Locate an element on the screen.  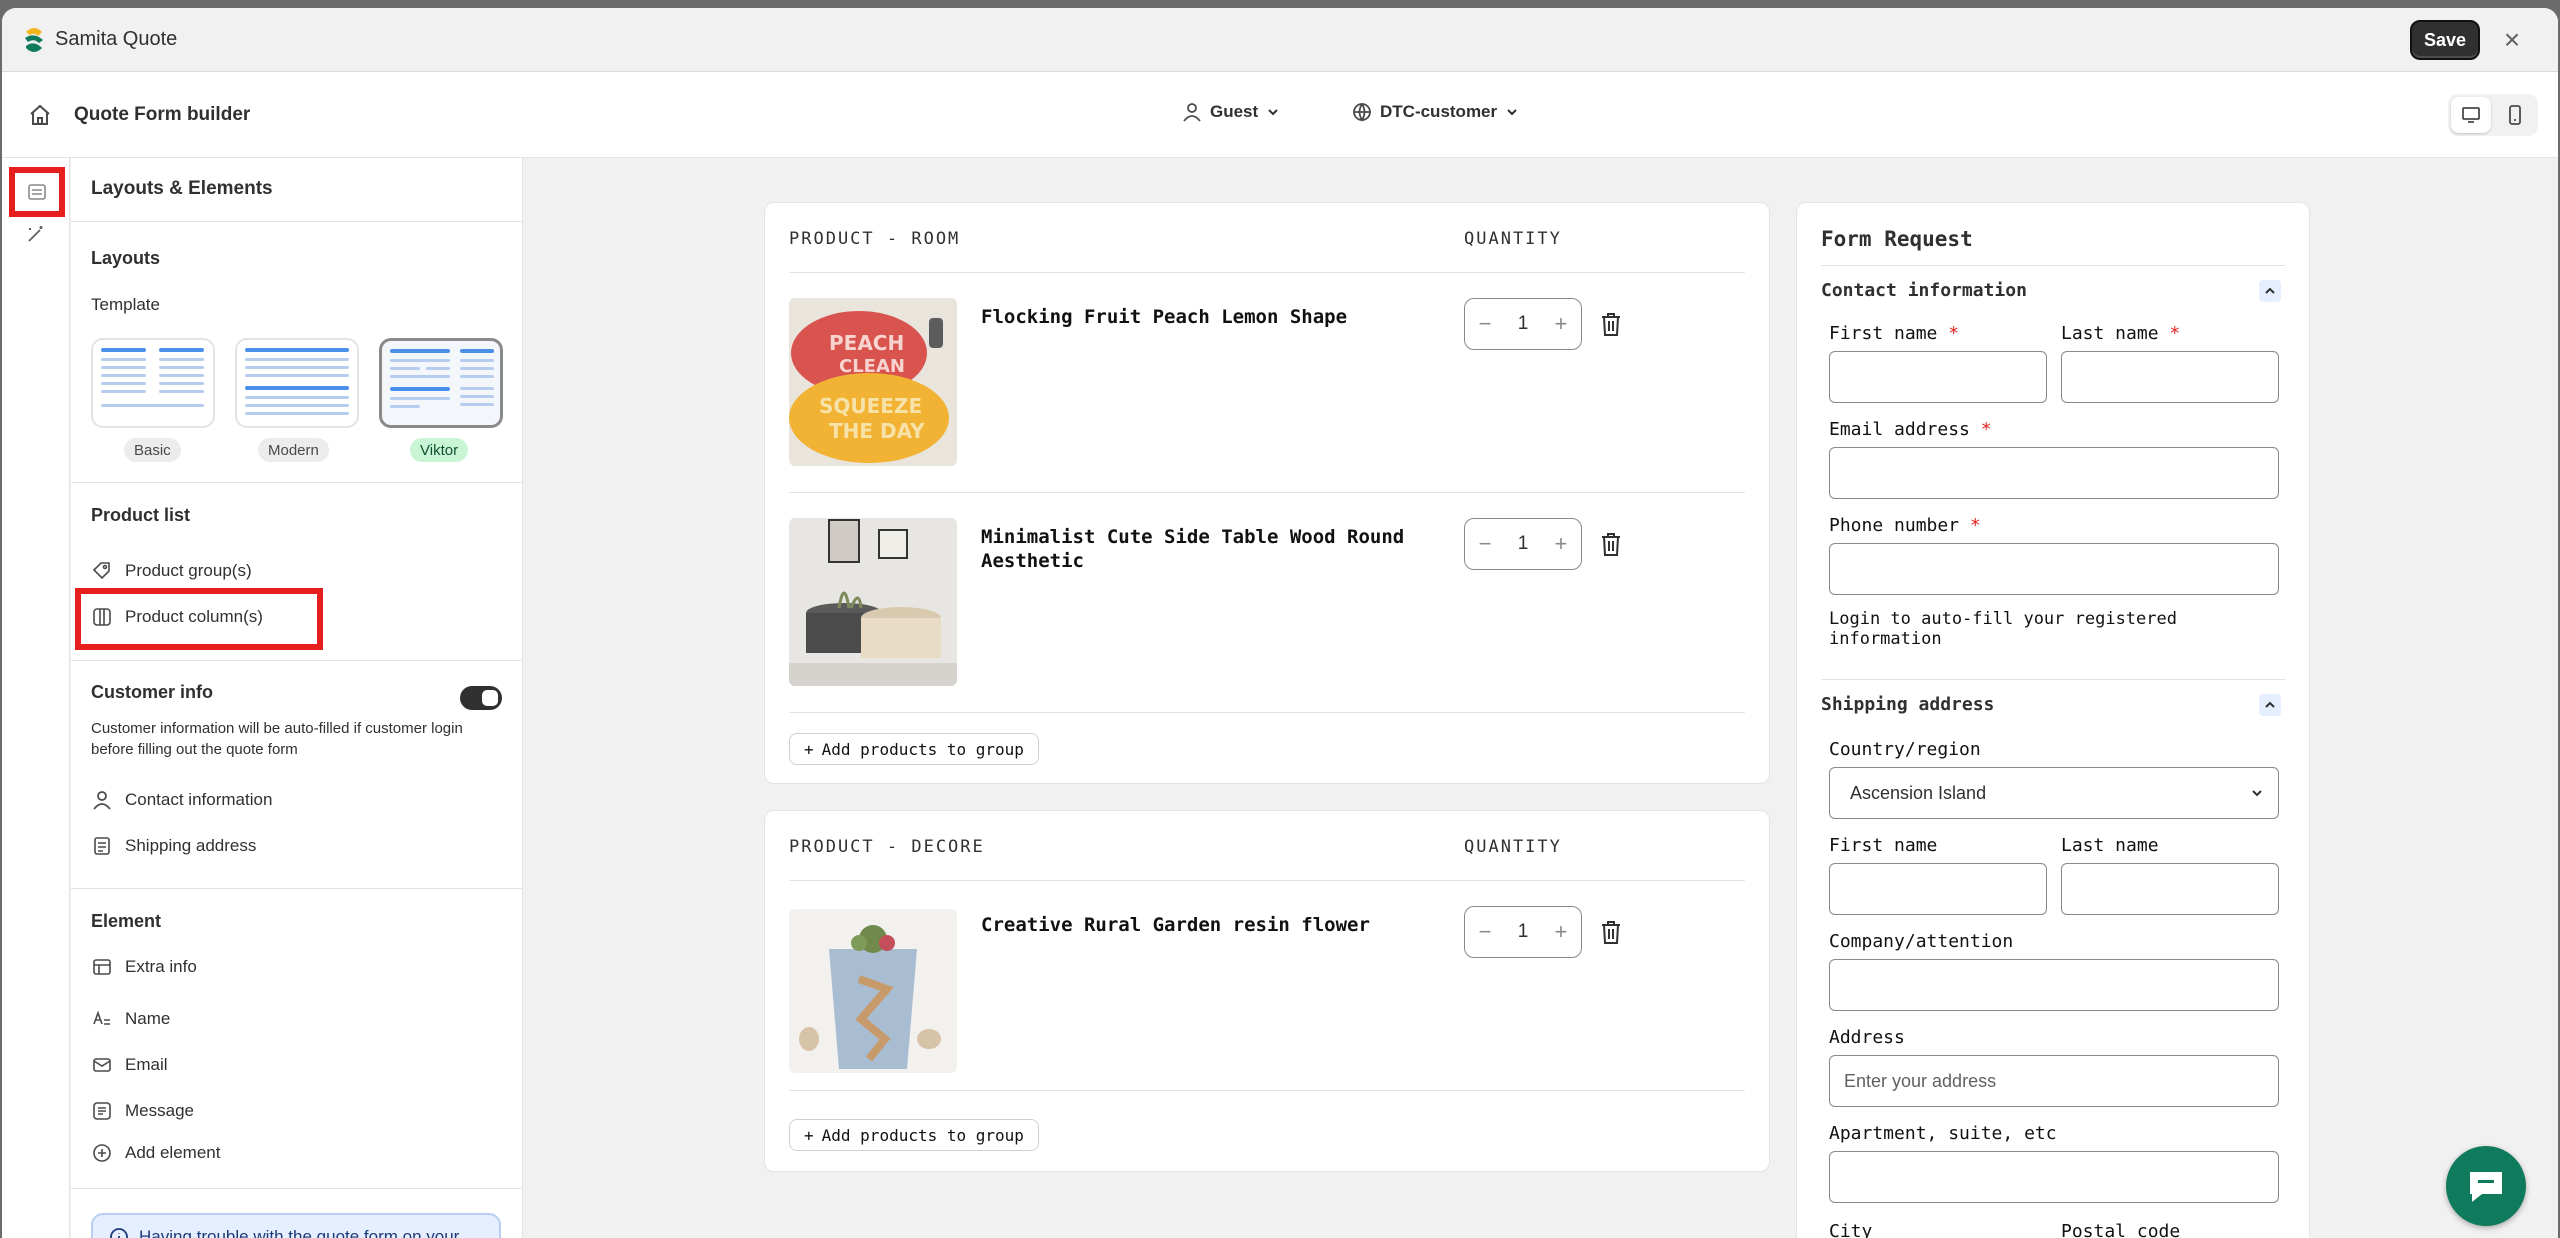
product-image is located at coordinates (873, 991).